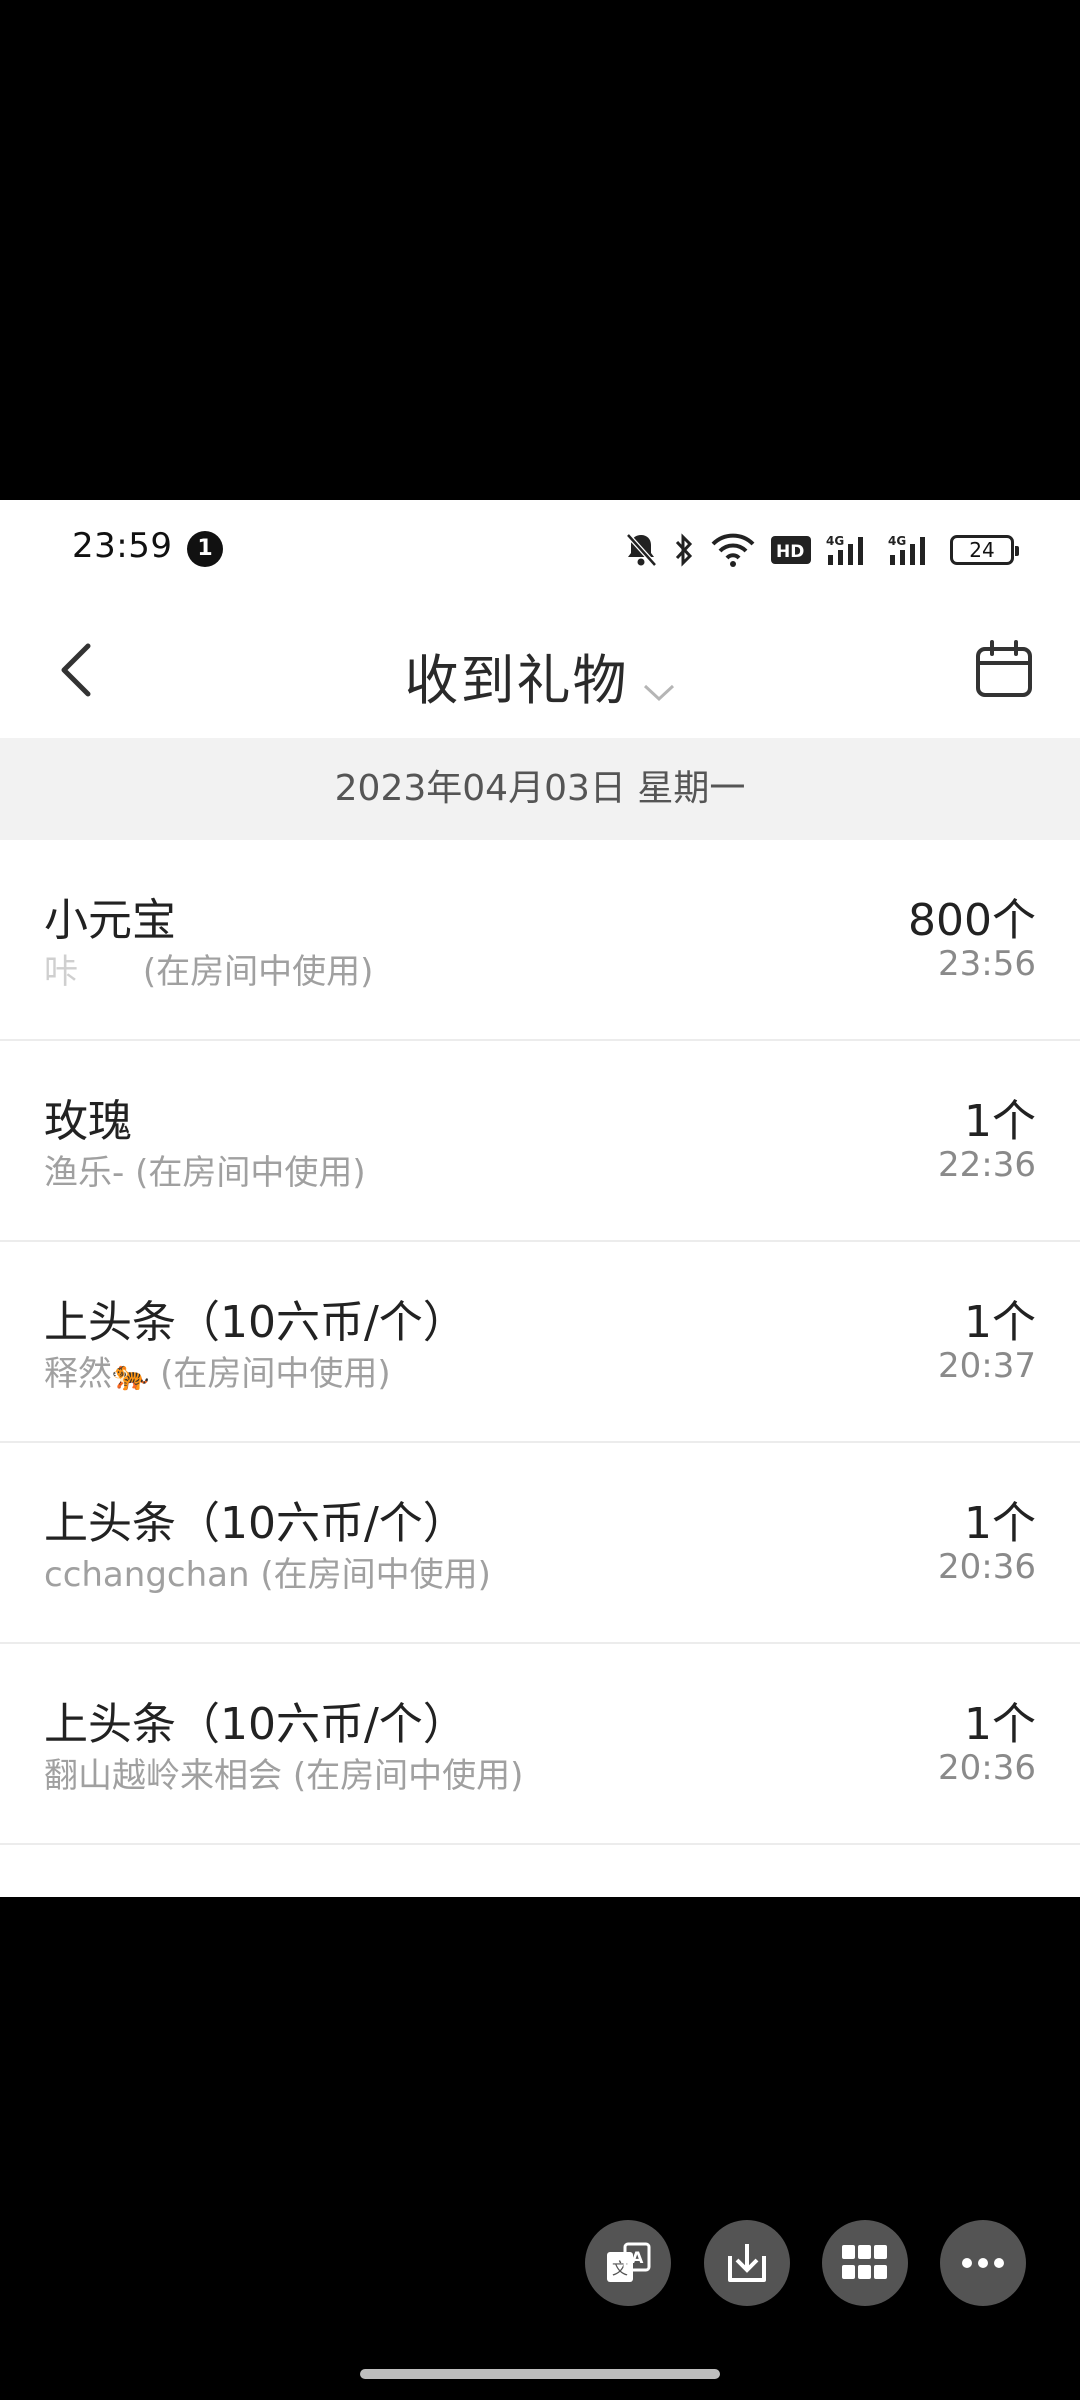  Describe the element at coordinates (122, 546) in the screenshot. I see `status-time: 23:59` at that location.